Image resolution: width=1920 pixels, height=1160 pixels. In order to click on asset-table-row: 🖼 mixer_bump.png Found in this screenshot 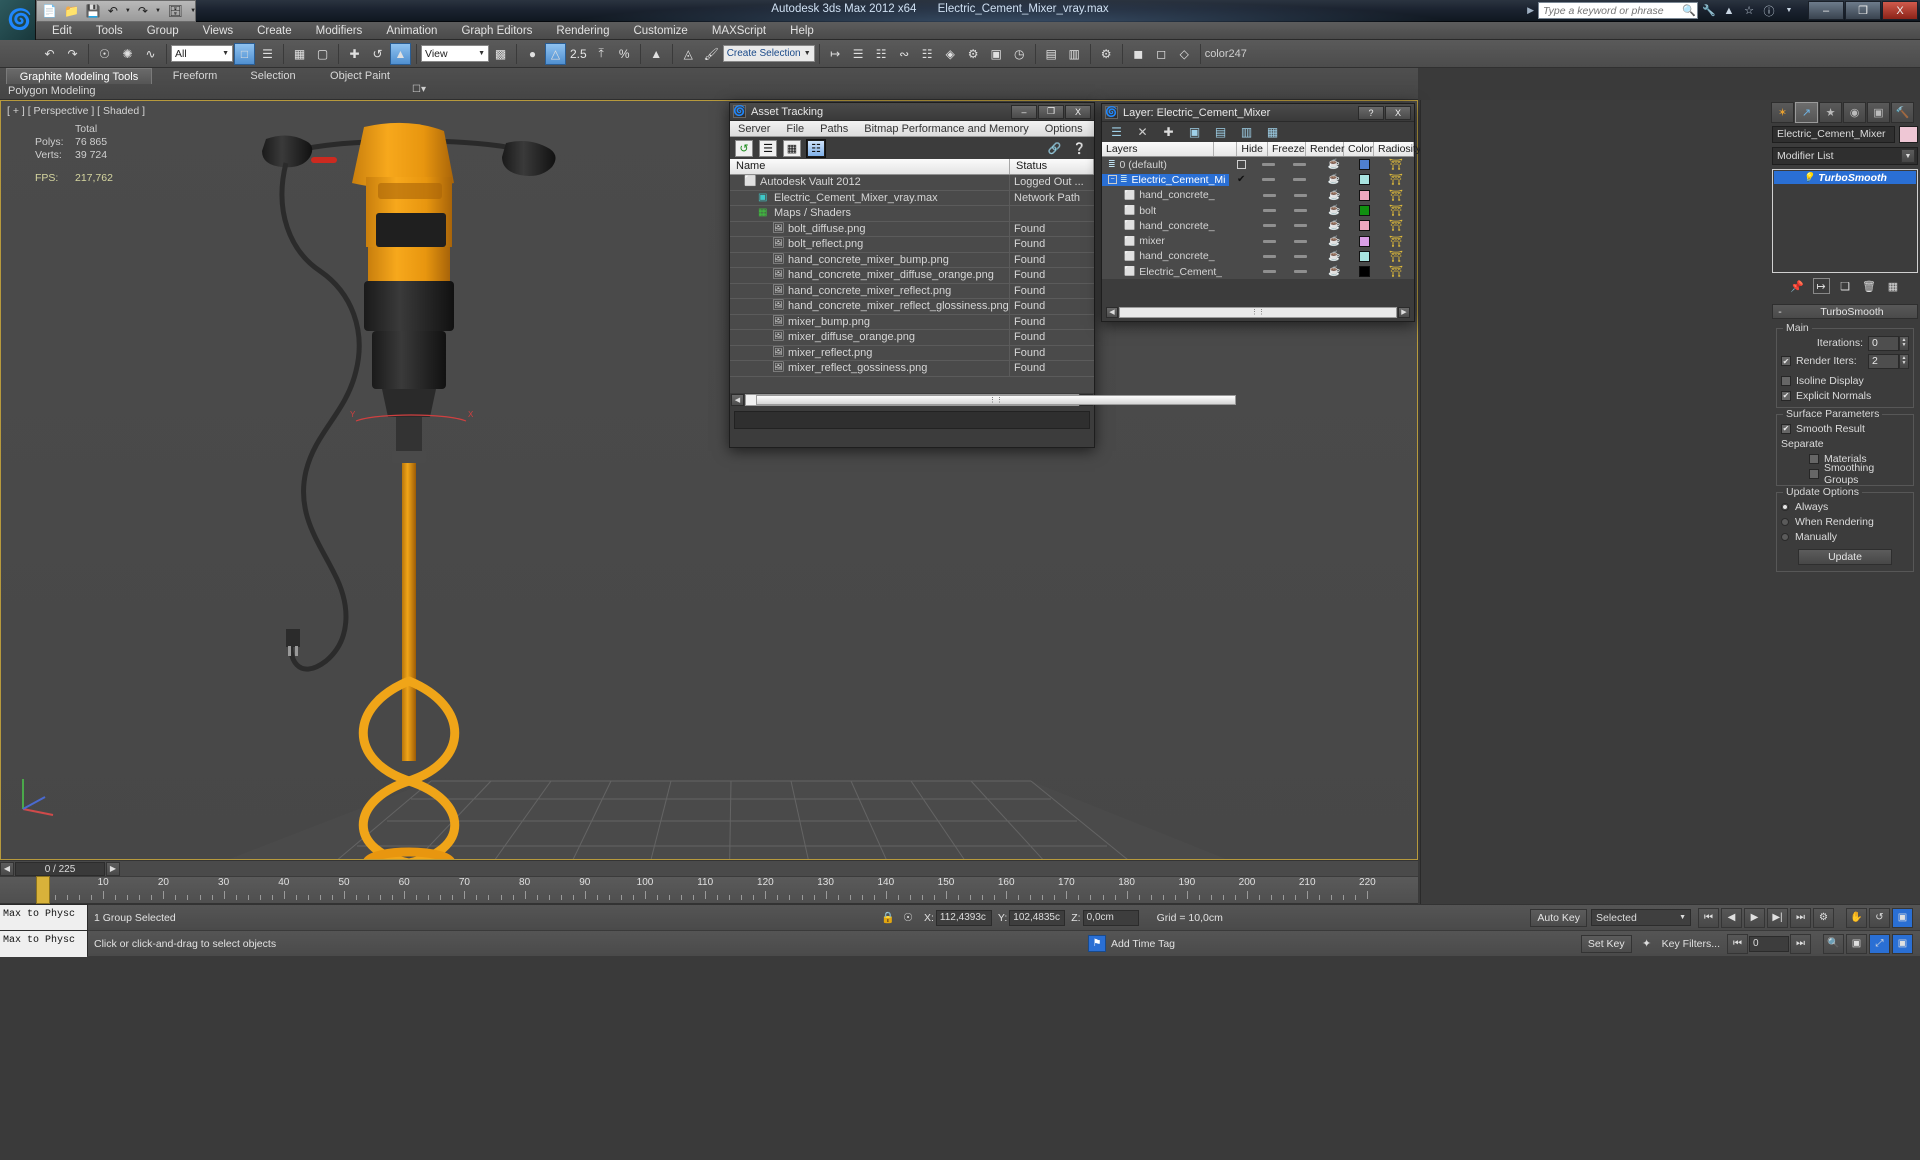, I will do `click(912, 322)`.